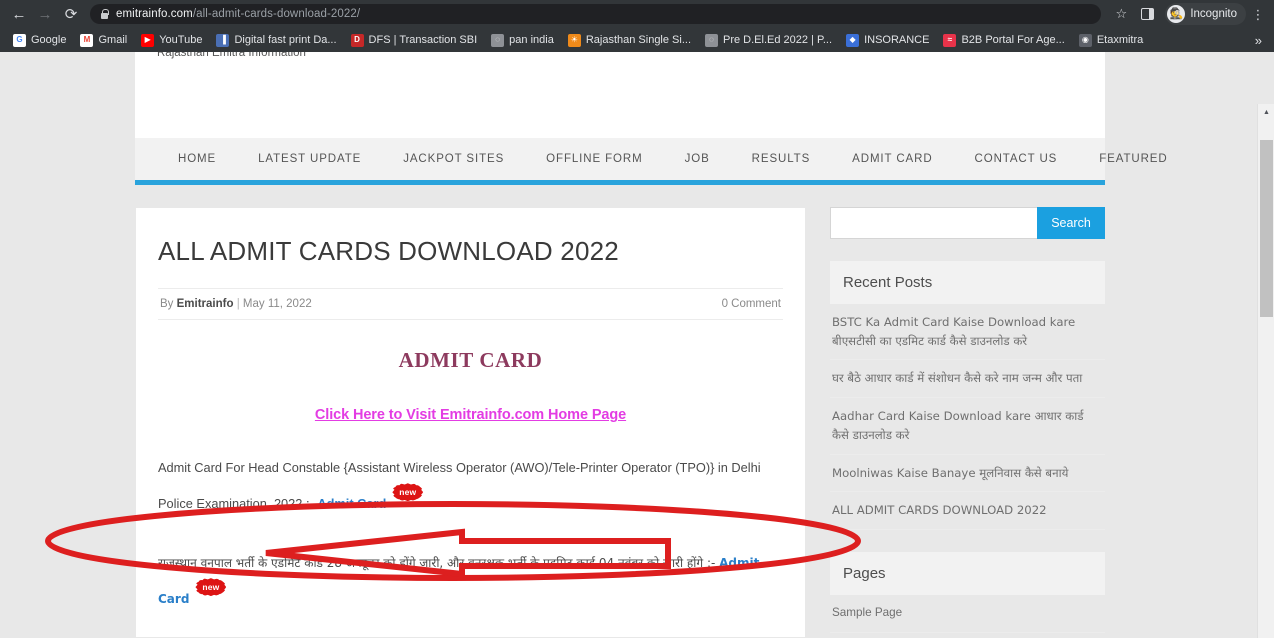 The image size is (1274, 638). I want to click on forward-arrow-icon: →, so click(45, 14).